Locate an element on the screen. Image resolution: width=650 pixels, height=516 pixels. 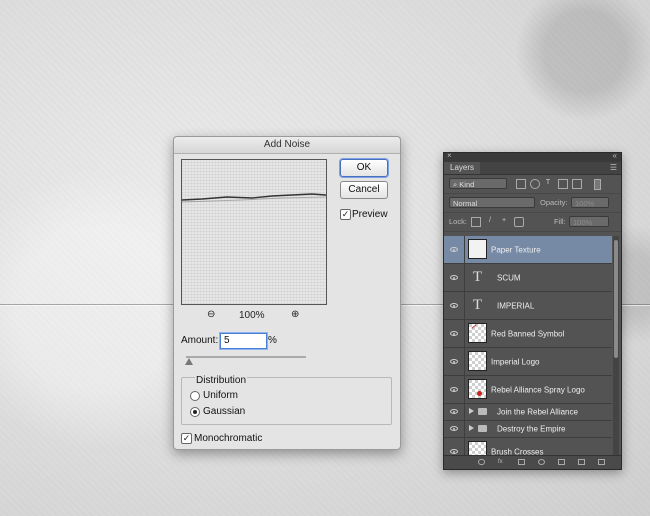
smart-object-filter-icon is located at coordinates (577, 184).